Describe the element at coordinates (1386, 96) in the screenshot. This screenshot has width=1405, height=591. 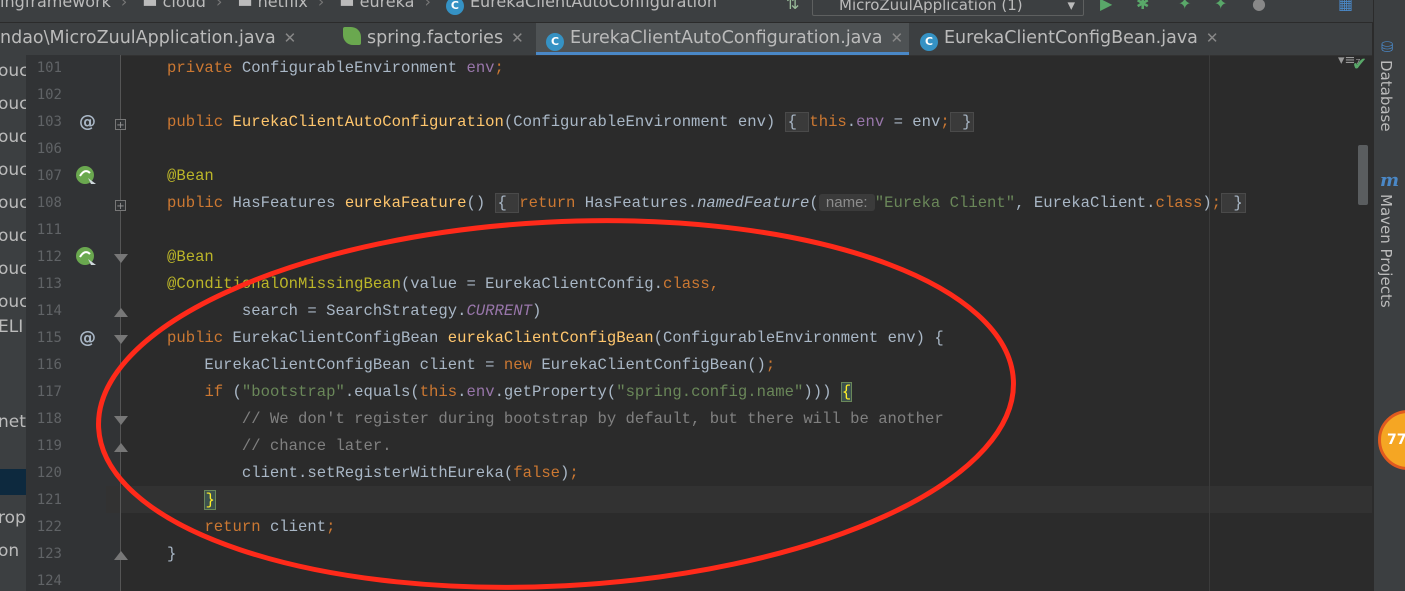
I see `database-tool-button: Database` at that location.